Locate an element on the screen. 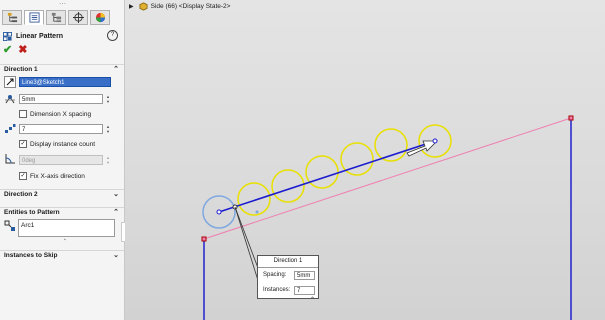 This screenshot has height=320, width=605. fix-x-axis-checkbox: ✓ Fix X-axis direction is located at coordinates (52, 176).